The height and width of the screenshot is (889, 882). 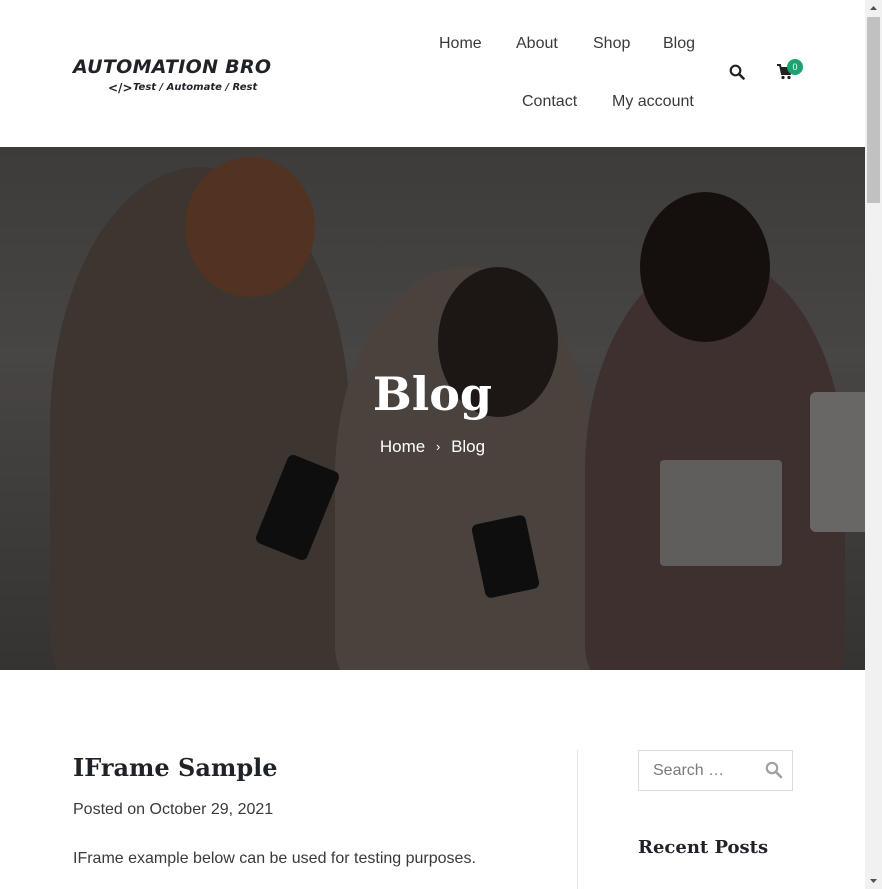 What do you see at coordinates (109, 809) in the screenshot?
I see `post-meta-prefix: Posted on` at bounding box center [109, 809].